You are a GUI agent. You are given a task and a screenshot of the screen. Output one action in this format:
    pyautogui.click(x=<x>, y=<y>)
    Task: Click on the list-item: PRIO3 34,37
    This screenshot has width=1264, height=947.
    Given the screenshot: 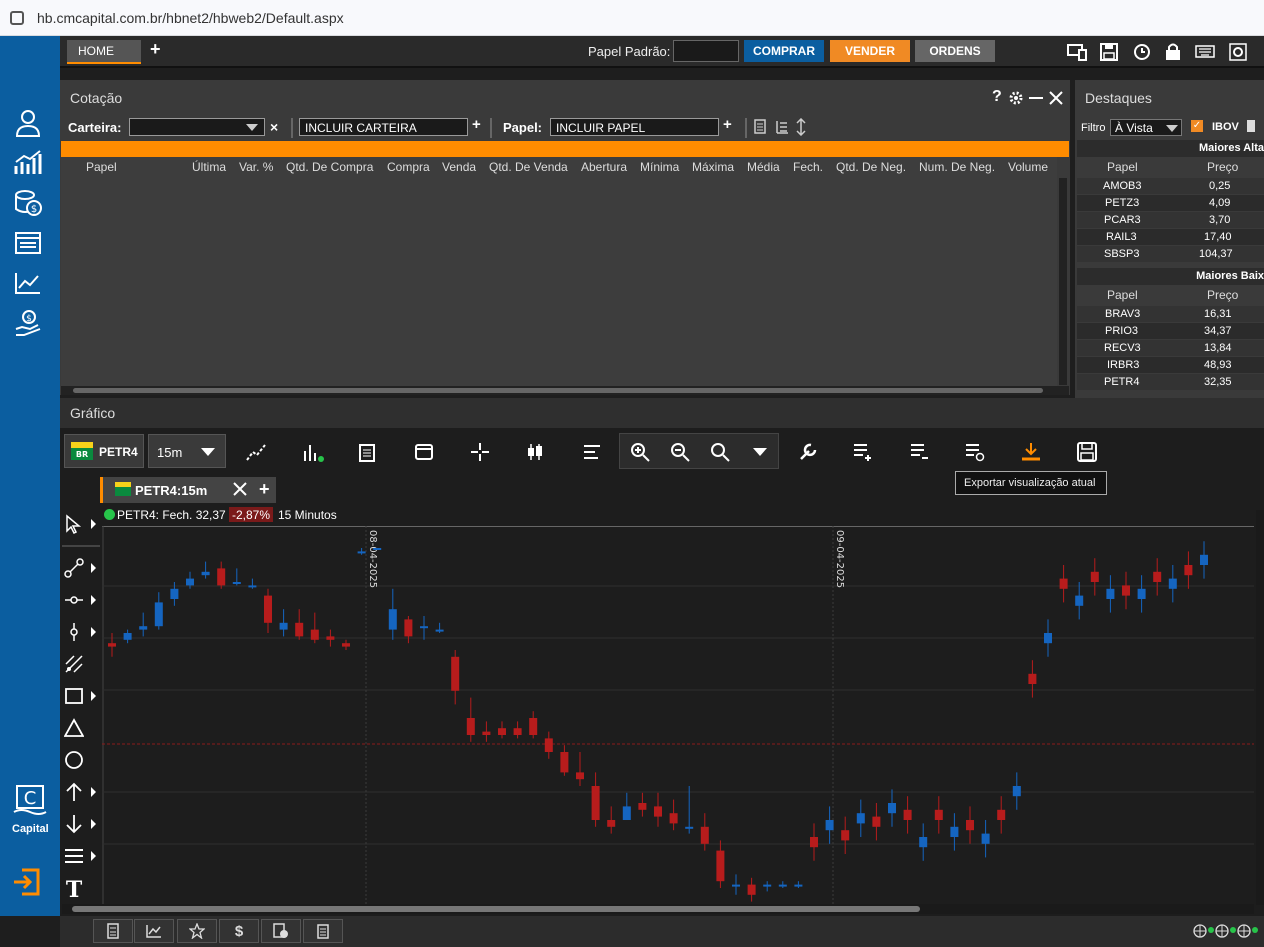 What is the action you would take?
    pyautogui.click(x=1170, y=331)
    